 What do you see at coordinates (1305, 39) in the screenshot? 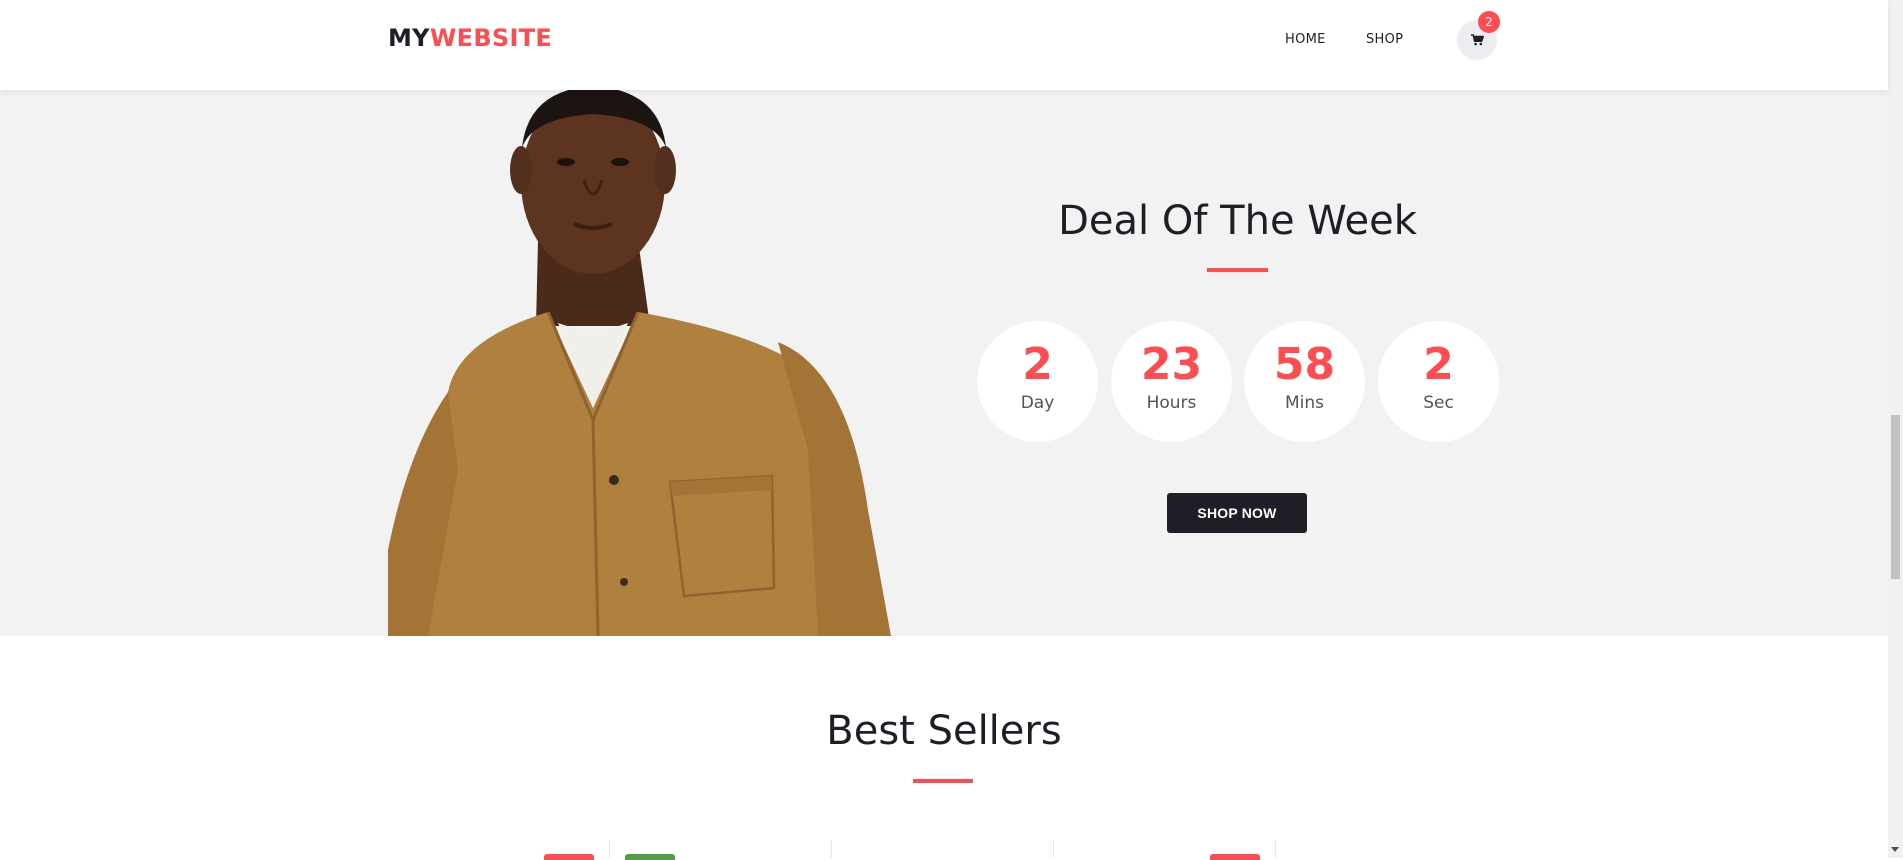
I see `nav-link-home: HOME` at bounding box center [1305, 39].